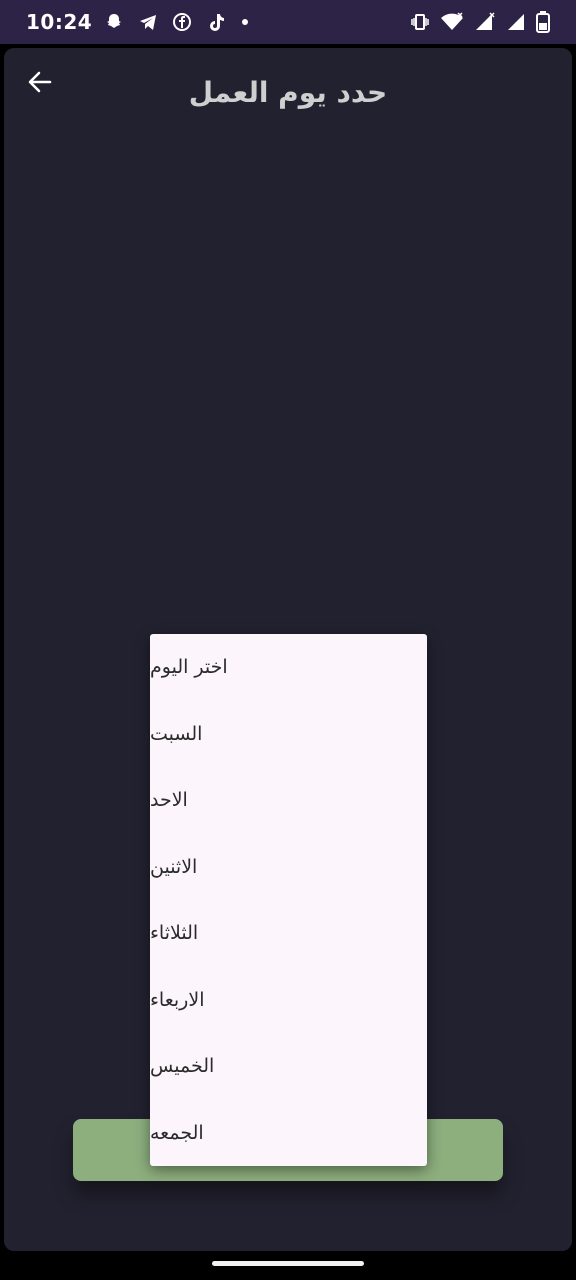 The image size is (576, 1280). Describe the element at coordinates (182, 22) in the screenshot. I see `facebook-icon` at that location.